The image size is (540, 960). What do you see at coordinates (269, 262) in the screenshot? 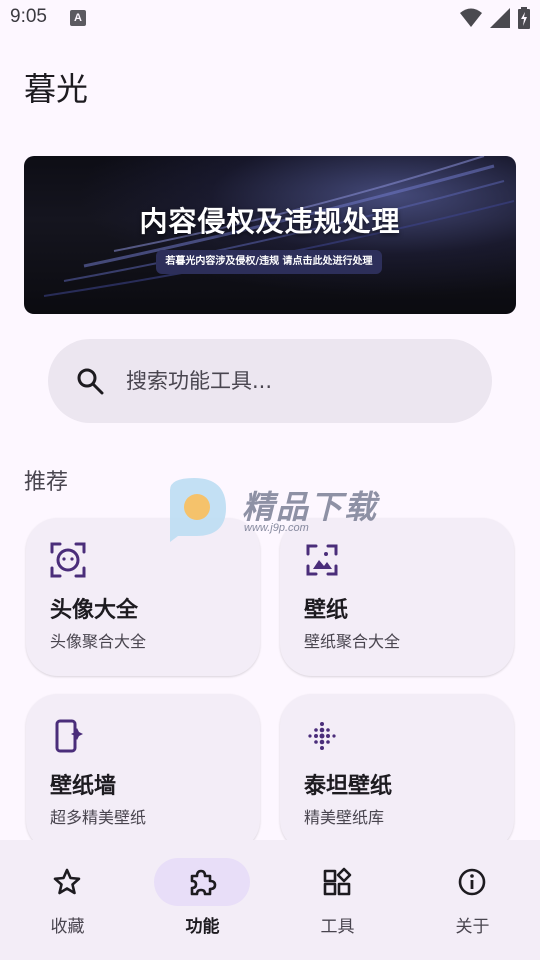
I see `banner-subtitle: 若暮光内容涉及侵权/违规 请点击此处进行处理` at bounding box center [269, 262].